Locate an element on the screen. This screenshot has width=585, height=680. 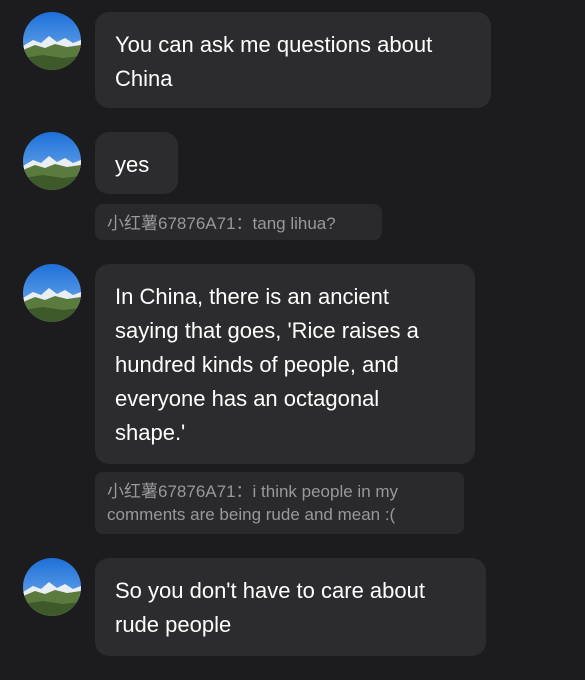
quoted-line: comments are being rude and mean :( is located at coordinates (251, 514).